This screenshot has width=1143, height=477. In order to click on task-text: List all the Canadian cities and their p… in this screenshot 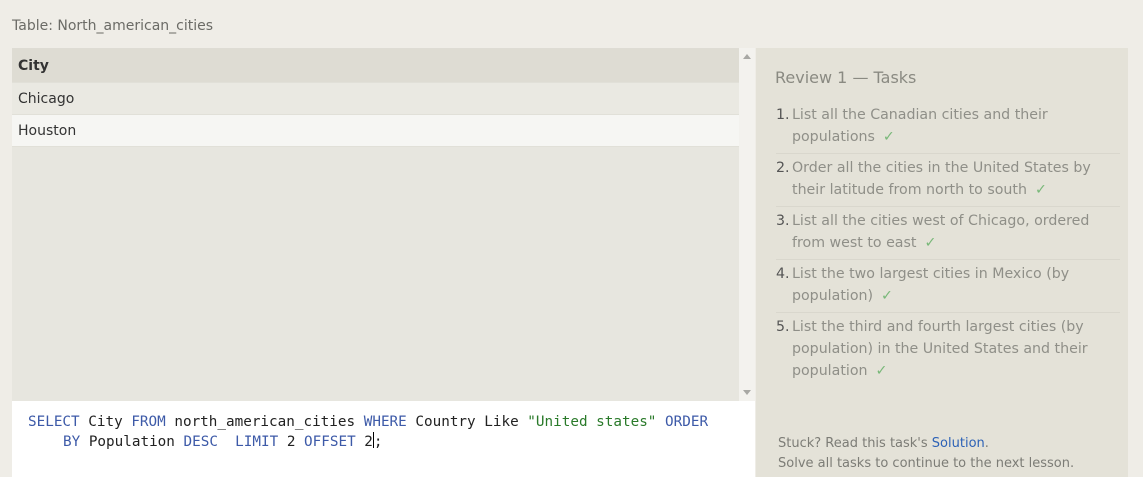, I will do `click(956, 126)`.